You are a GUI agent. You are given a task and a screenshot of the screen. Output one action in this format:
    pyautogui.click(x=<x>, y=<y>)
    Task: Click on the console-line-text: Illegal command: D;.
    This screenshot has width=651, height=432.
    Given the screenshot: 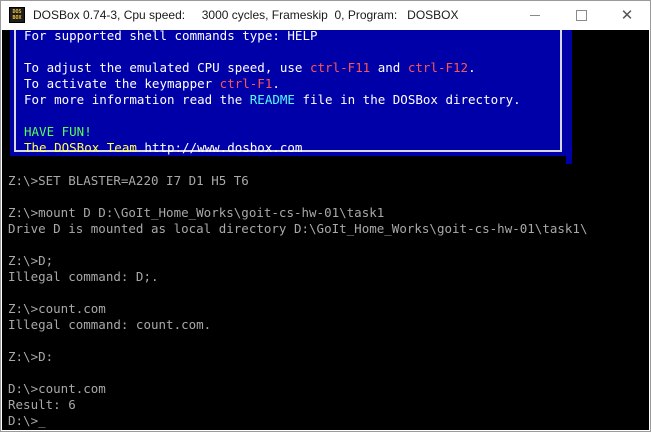 What is the action you would take?
    pyautogui.click(x=83, y=276)
    